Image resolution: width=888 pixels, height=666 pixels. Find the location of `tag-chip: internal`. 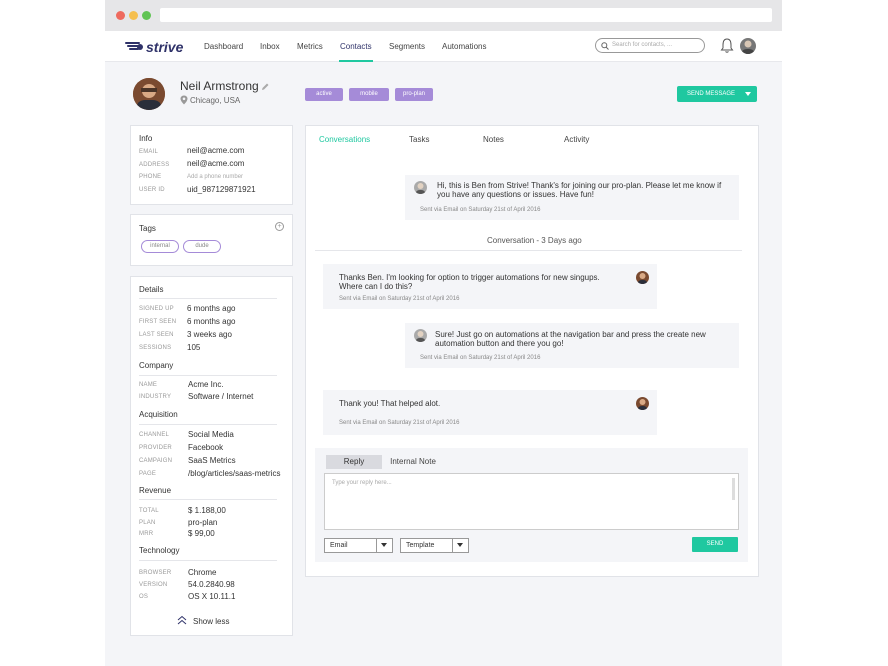

tag-chip: internal is located at coordinates (160, 246).